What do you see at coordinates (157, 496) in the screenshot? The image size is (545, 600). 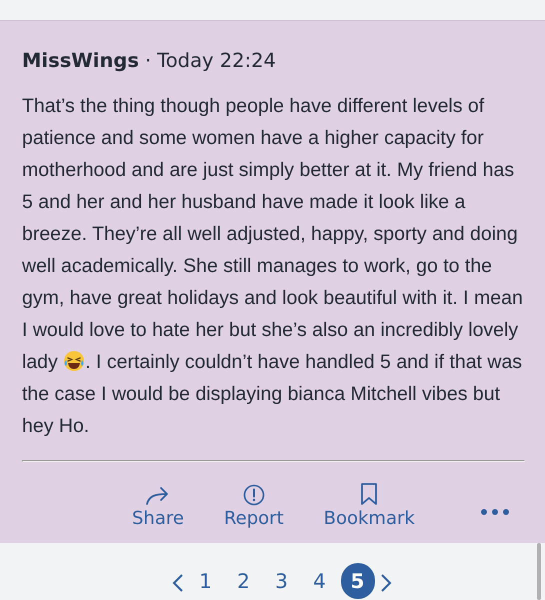 I see `share-icon` at bounding box center [157, 496].